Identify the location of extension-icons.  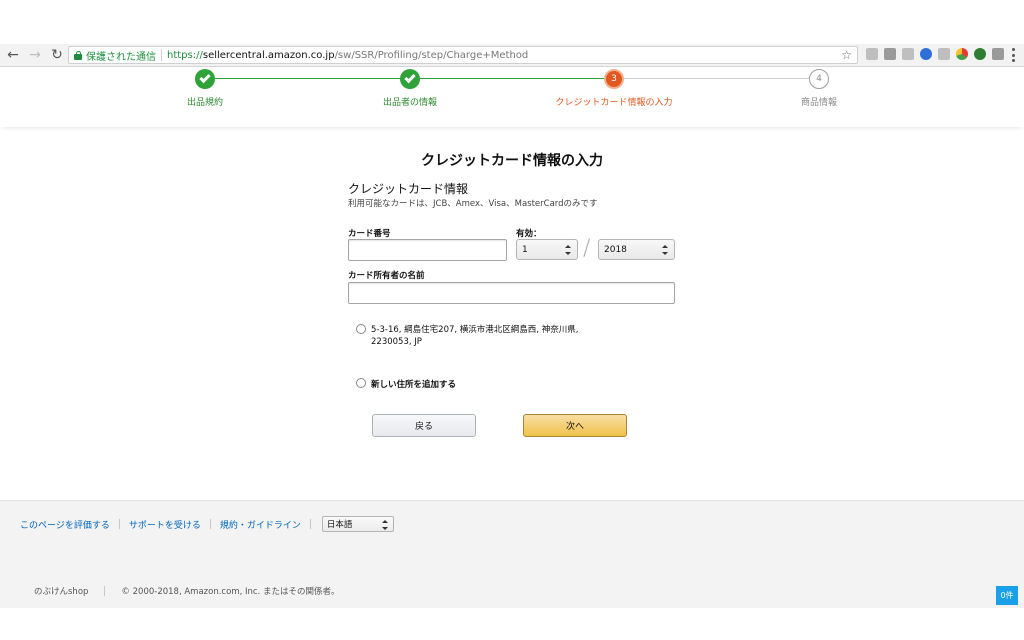
(935, 54).